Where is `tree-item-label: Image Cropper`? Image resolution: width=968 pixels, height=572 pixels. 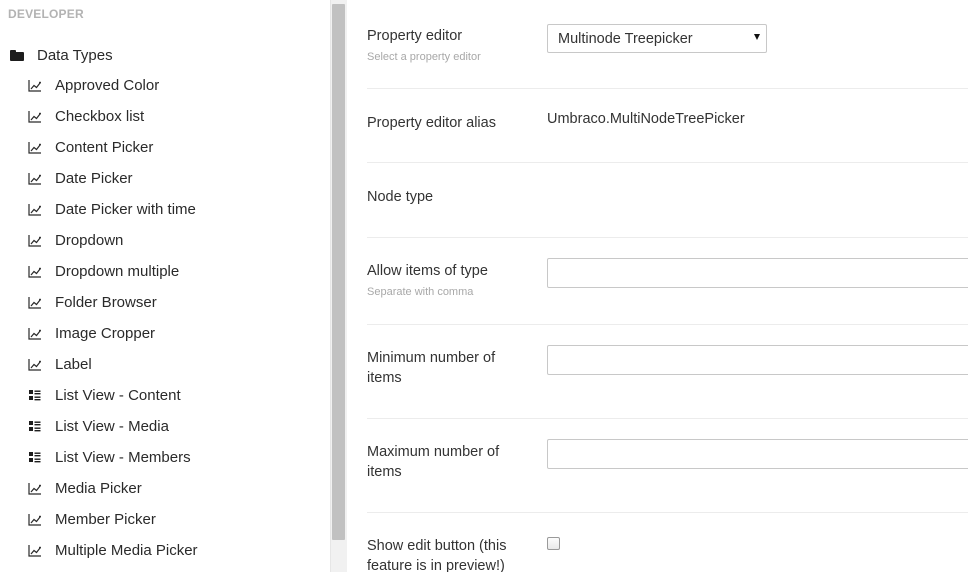
tree-item-label: Image Cropper is located at coordinates (105, 333).